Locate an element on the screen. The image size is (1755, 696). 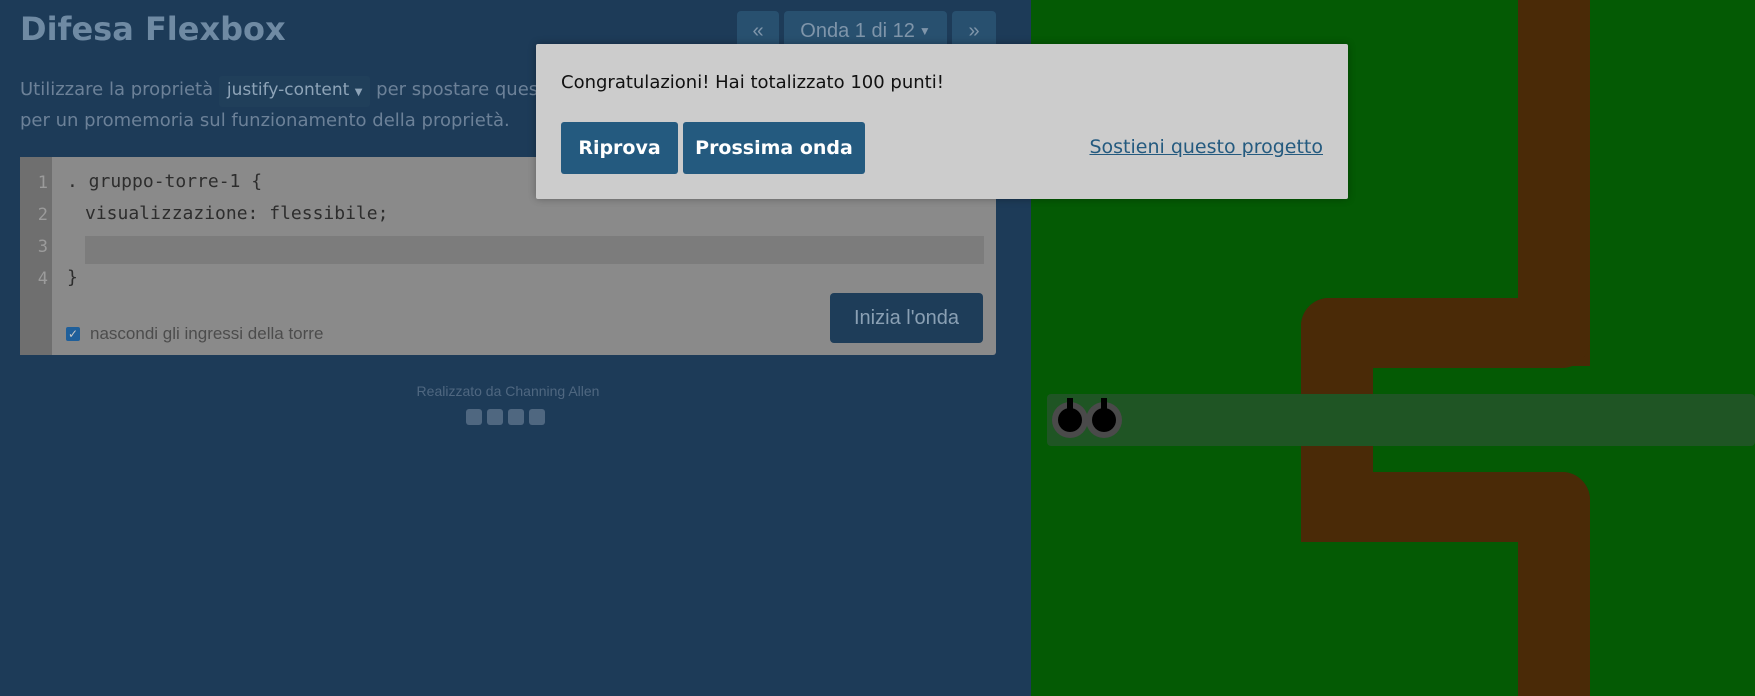
start-wave-button: Inizia l'onda is located at coordinates (906, 318).